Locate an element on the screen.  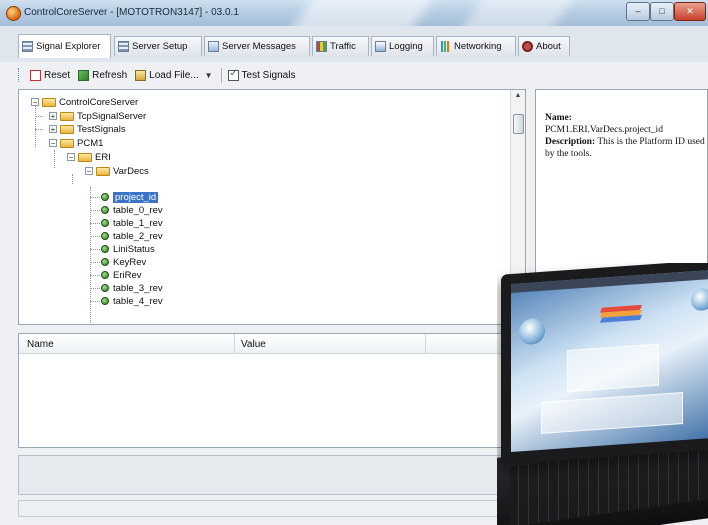
tree-node-label: LiniStatus is located at coordinates (134, 249).